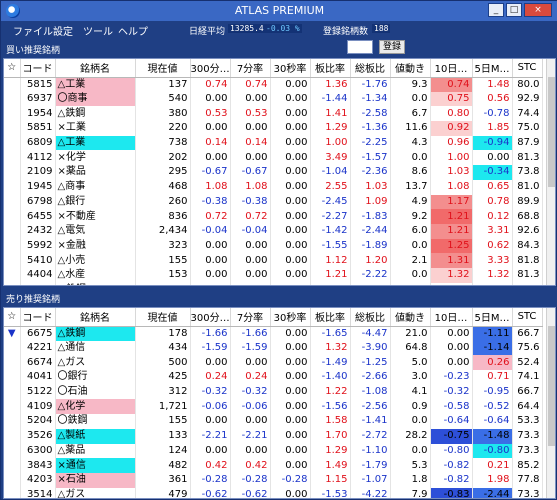  Describe the element at coordinates (527, 143) in the screenshot. I see `cell-stc: 87.9` at that location.